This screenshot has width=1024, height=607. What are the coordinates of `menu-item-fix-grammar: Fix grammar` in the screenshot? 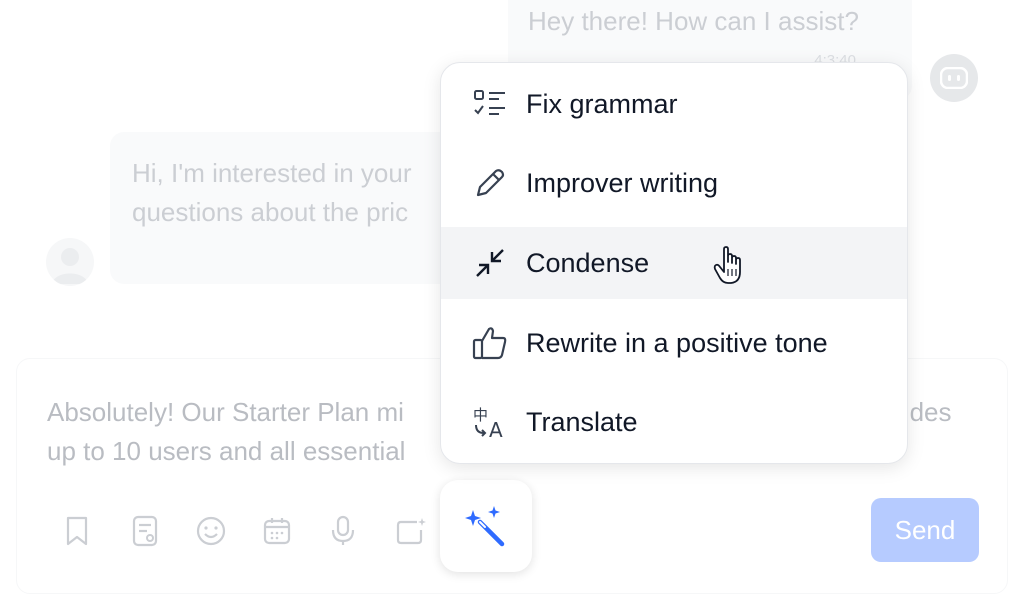 It's located at (674, 104).